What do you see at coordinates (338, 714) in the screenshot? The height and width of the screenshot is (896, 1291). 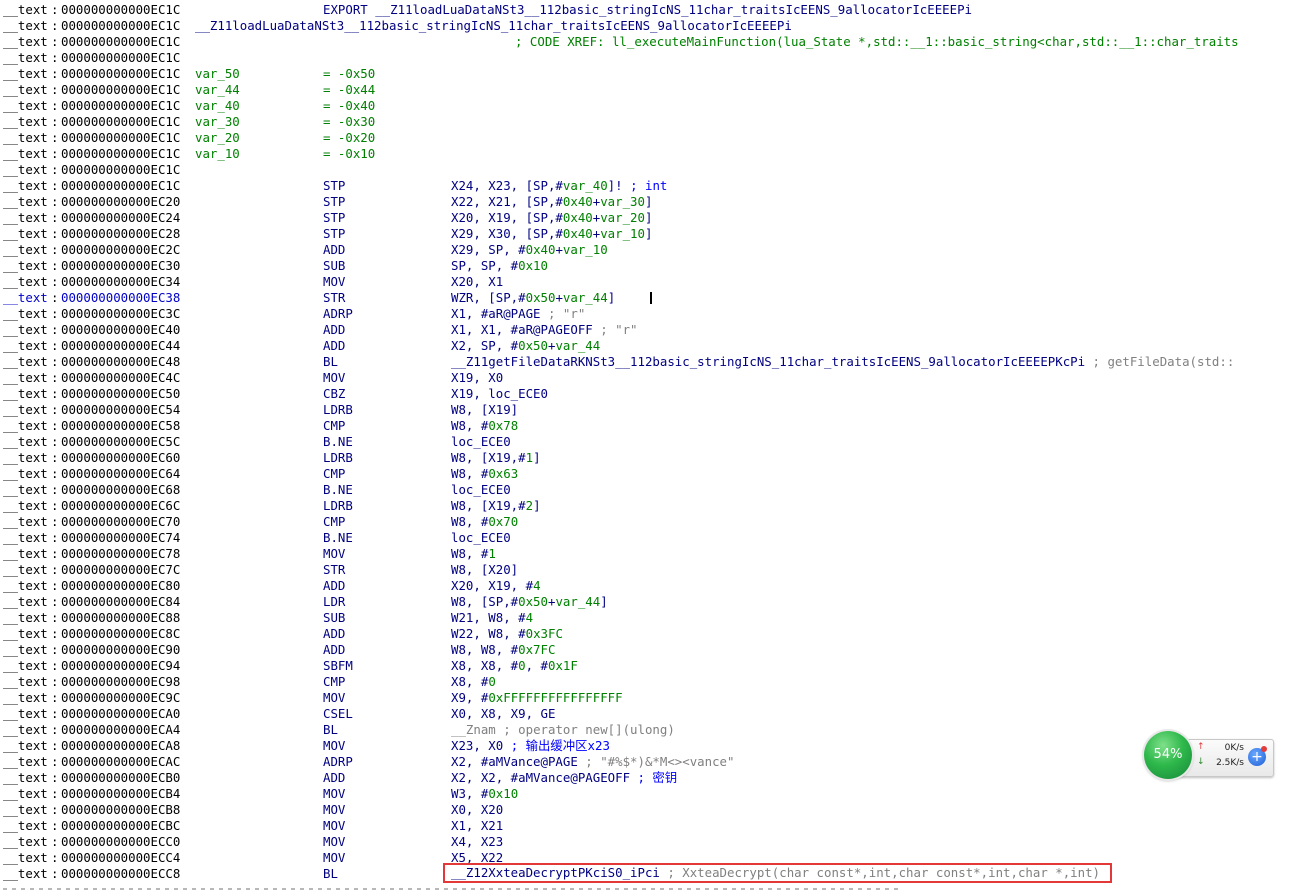 I see `mnemonic: CSEL` at bounding box center [338, 714].